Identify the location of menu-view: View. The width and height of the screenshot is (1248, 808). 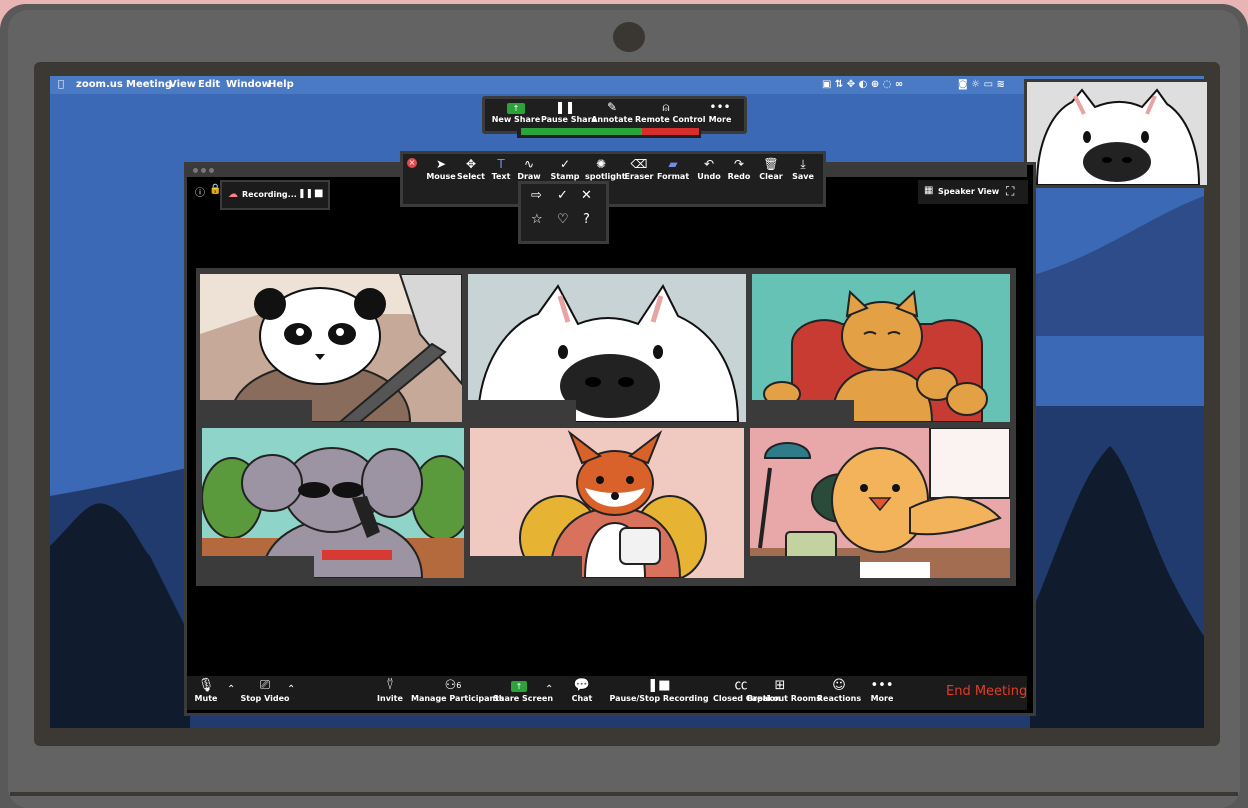
(182, 84).